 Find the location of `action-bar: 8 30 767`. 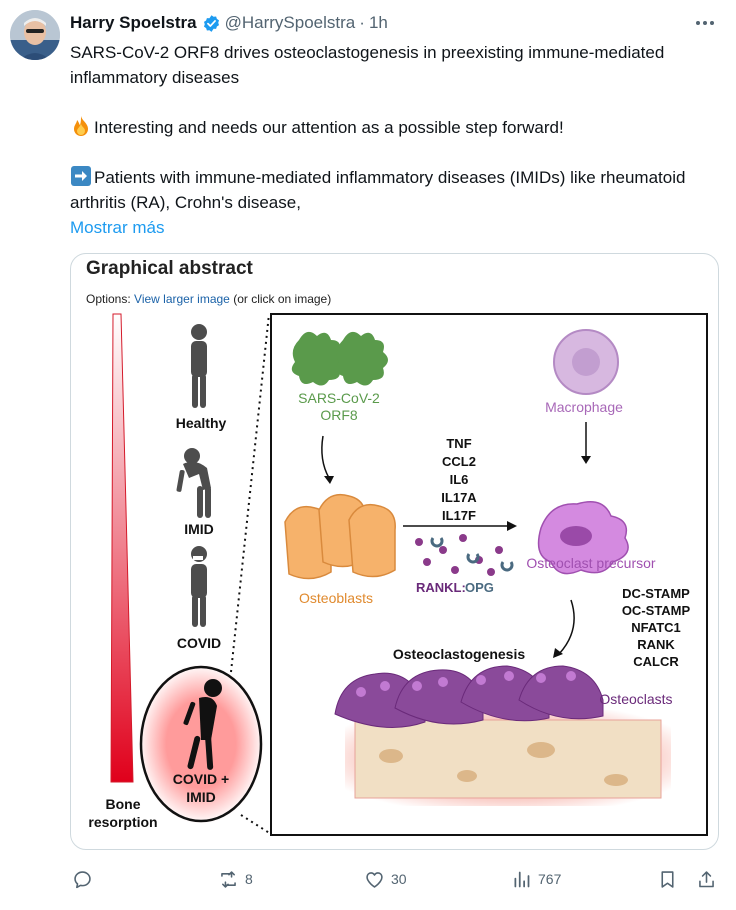

action-bar: 8 30 767 is located at coordinates (368, 880).